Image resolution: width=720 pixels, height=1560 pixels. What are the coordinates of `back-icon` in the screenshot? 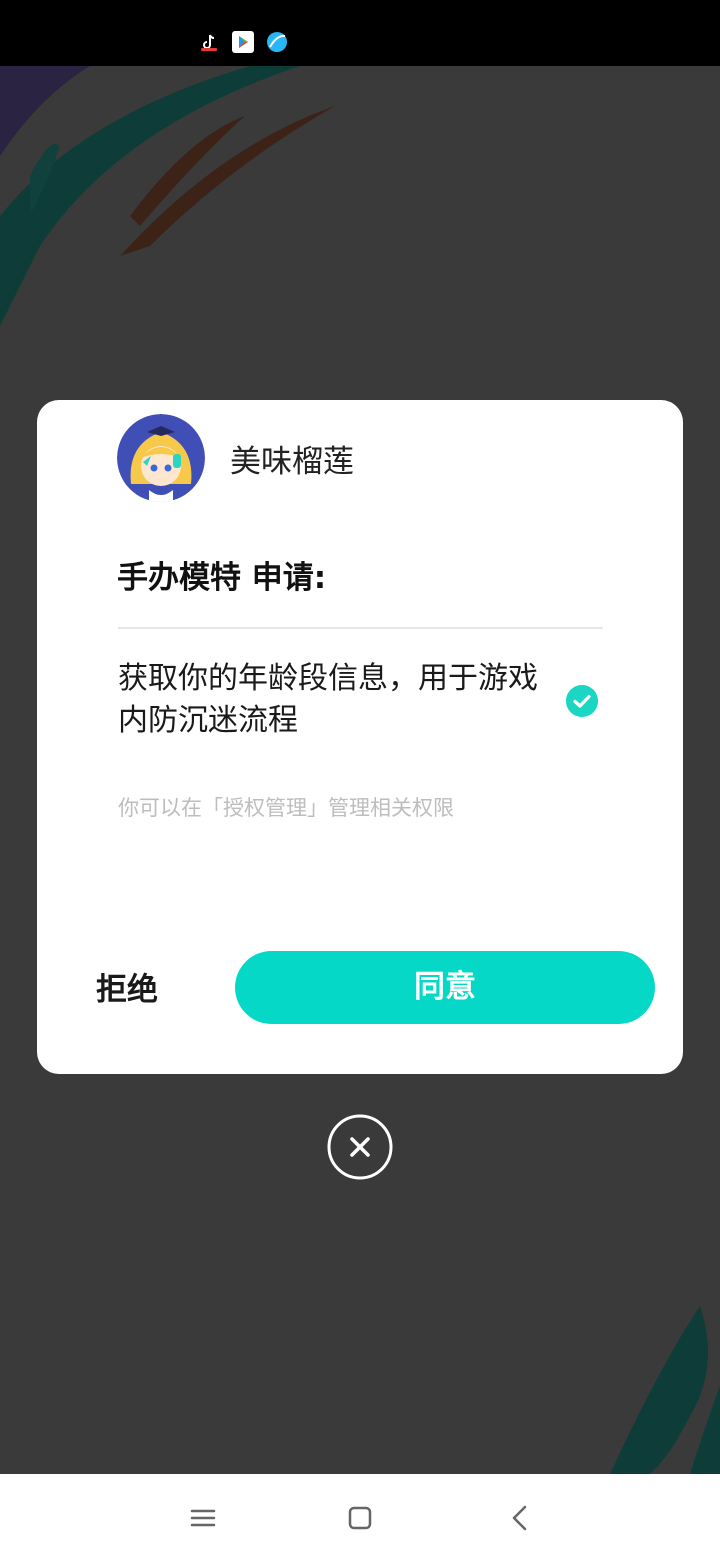 It's located at (520, 1518).